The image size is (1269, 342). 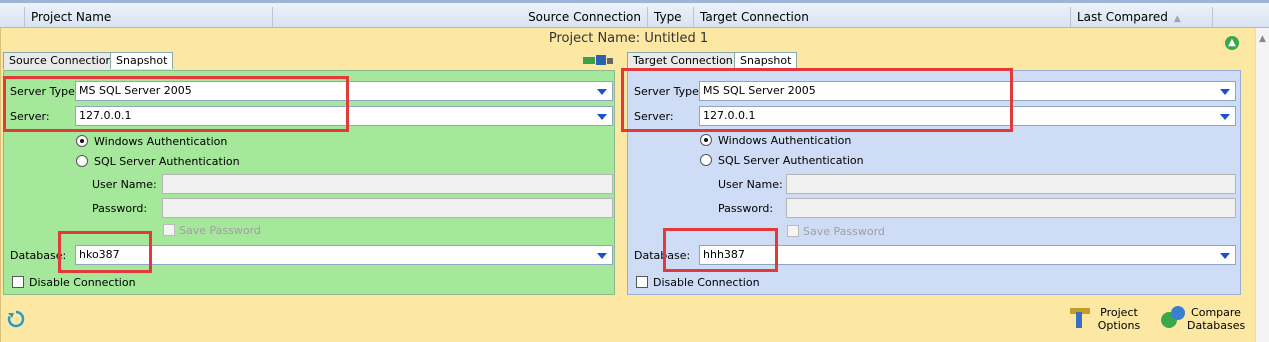 What do you see at coordinates (16, 319) in the screenshot?
I see `refresh-icon` at bounding box center [16, 319].